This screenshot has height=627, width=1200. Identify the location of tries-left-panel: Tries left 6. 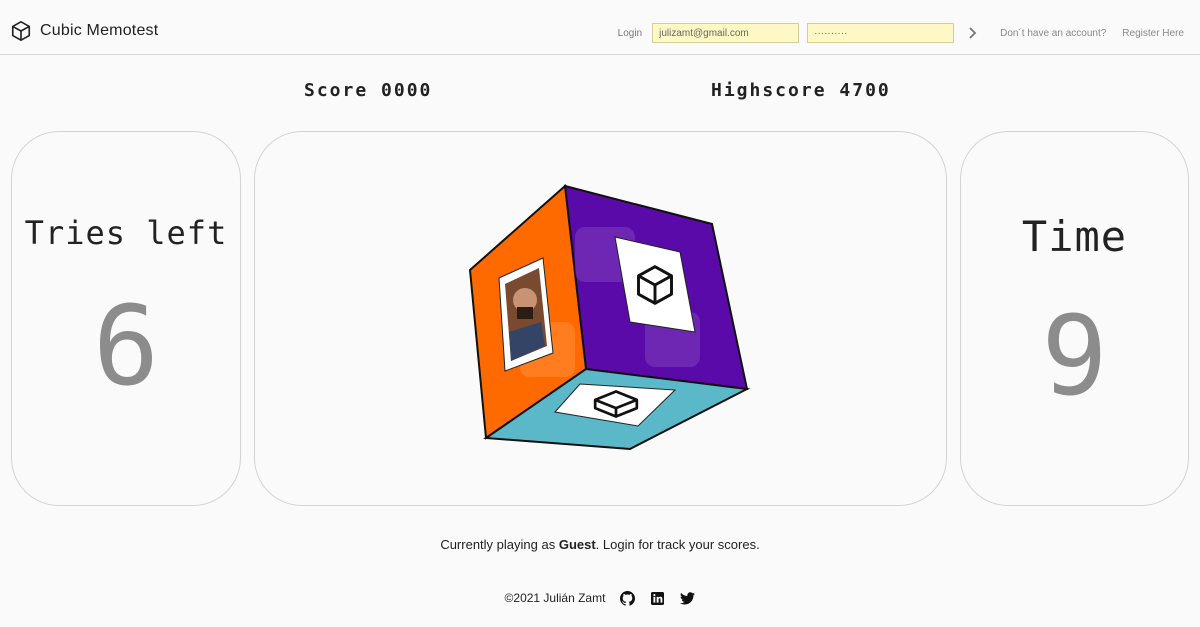
(126, 318).